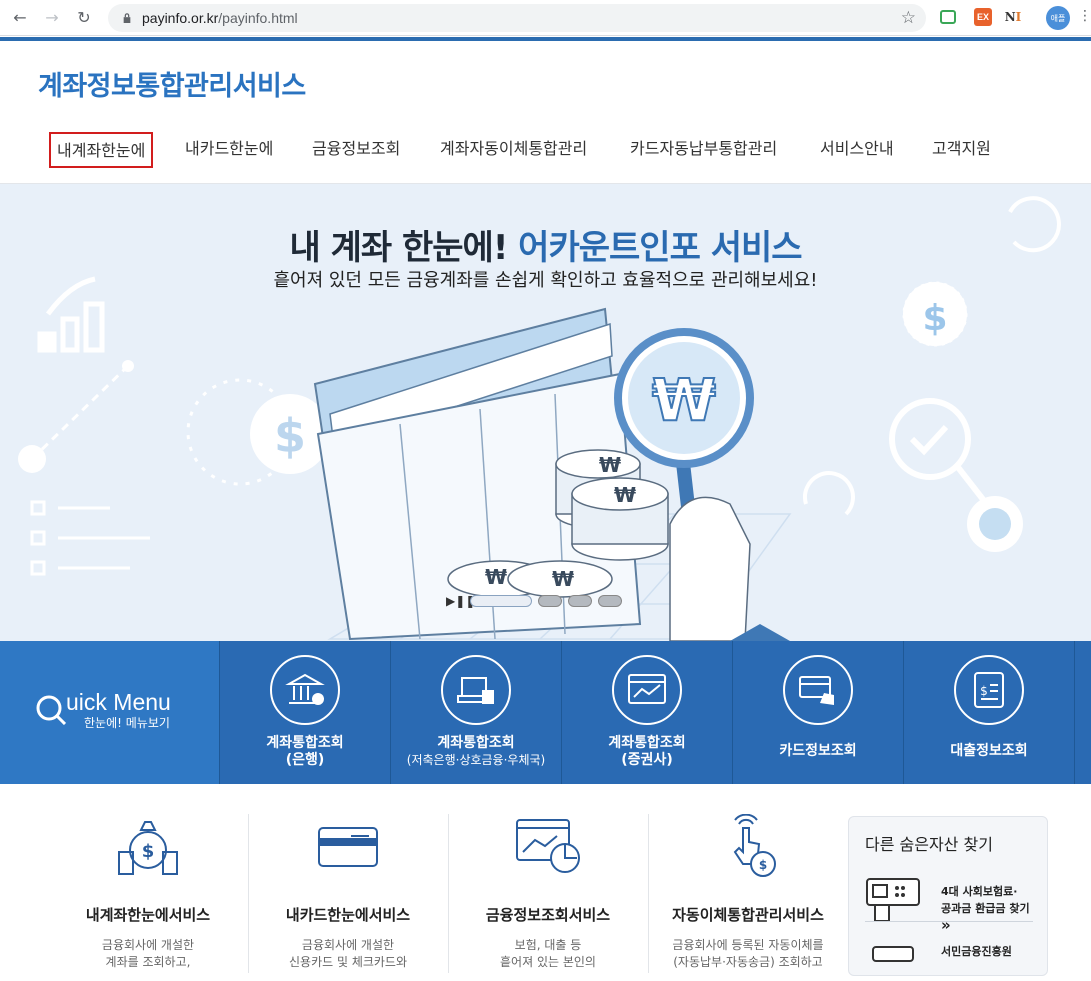 The width and height of the screenshot is (1091, 981). I want to click on site-top-bar, so click(545, 39).